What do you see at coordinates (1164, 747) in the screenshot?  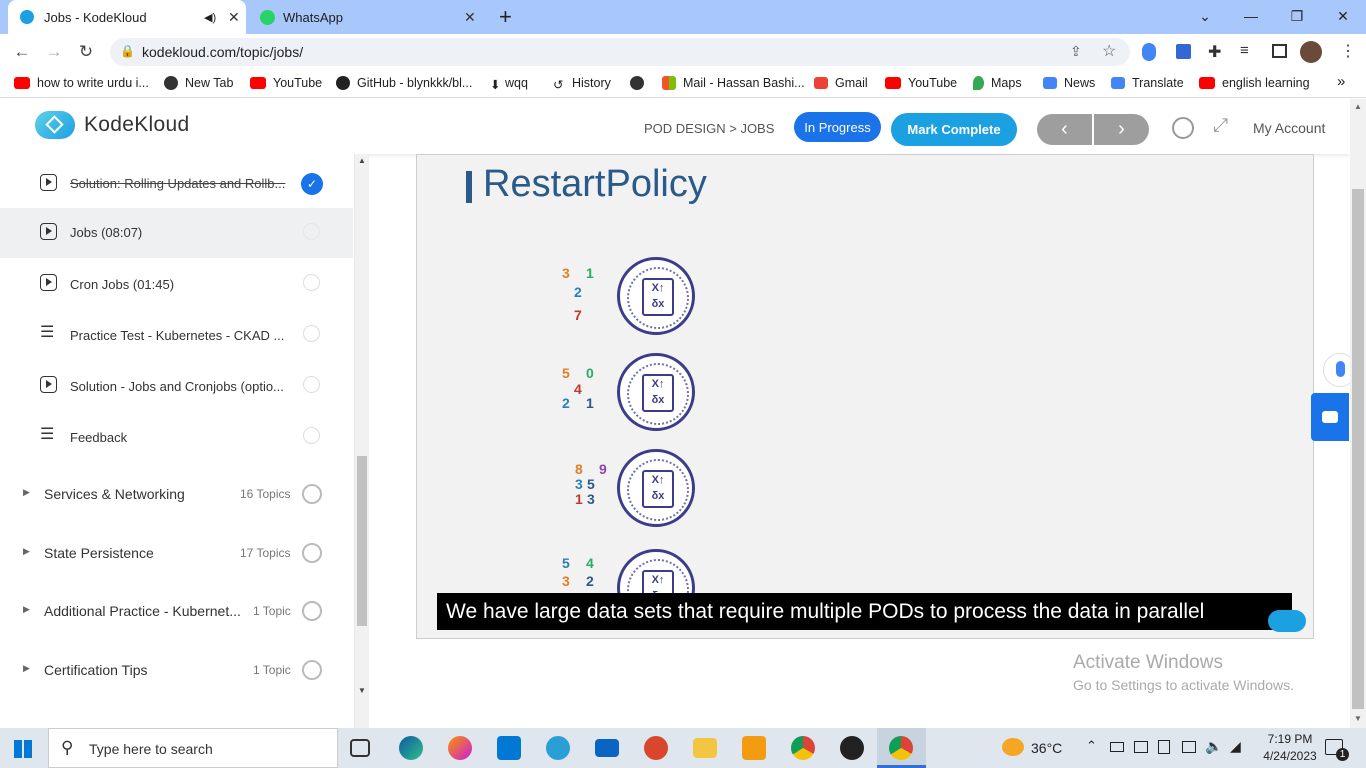 I see `device-icon` at bounding box center [1164, 747].